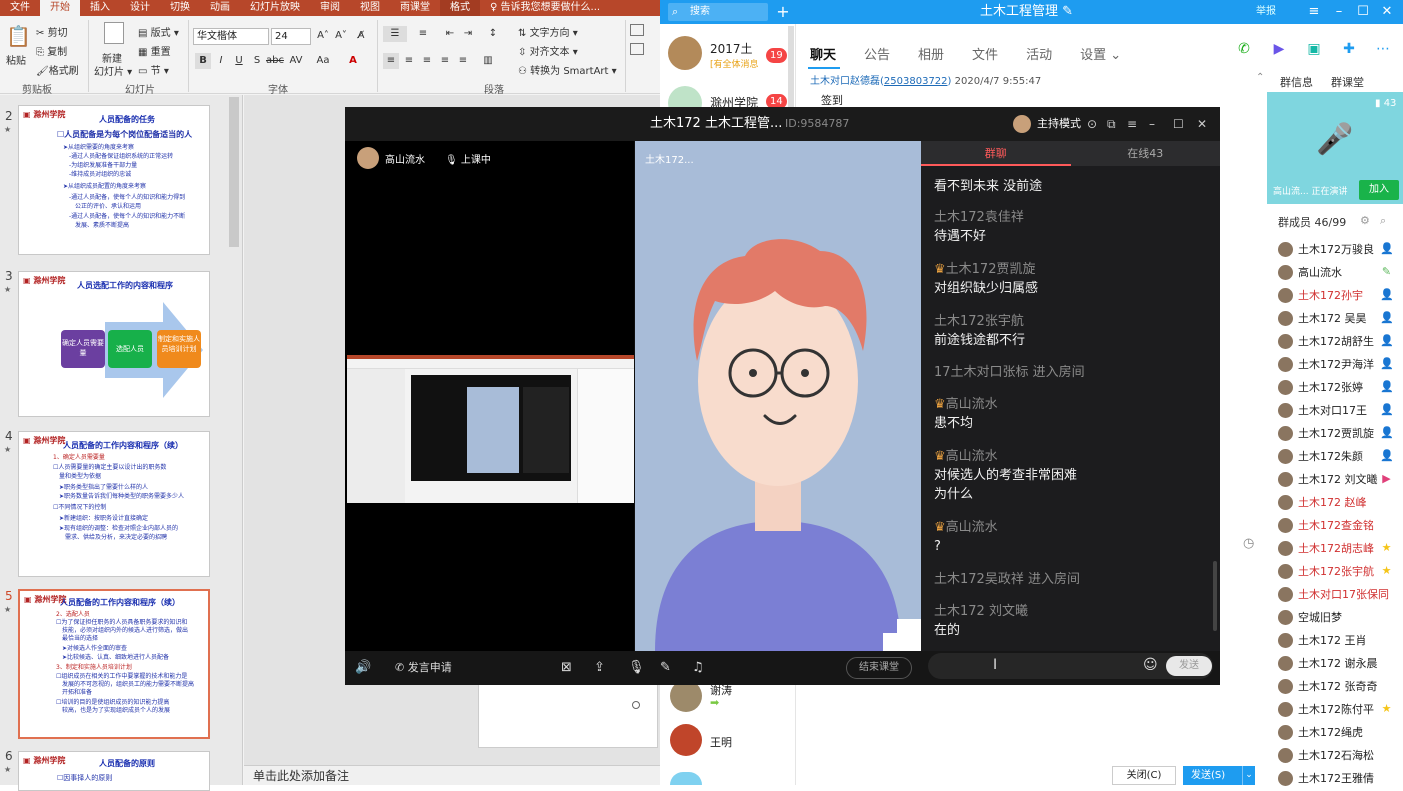  I want to click on member-row: 高山流水, so click(1310, 272).